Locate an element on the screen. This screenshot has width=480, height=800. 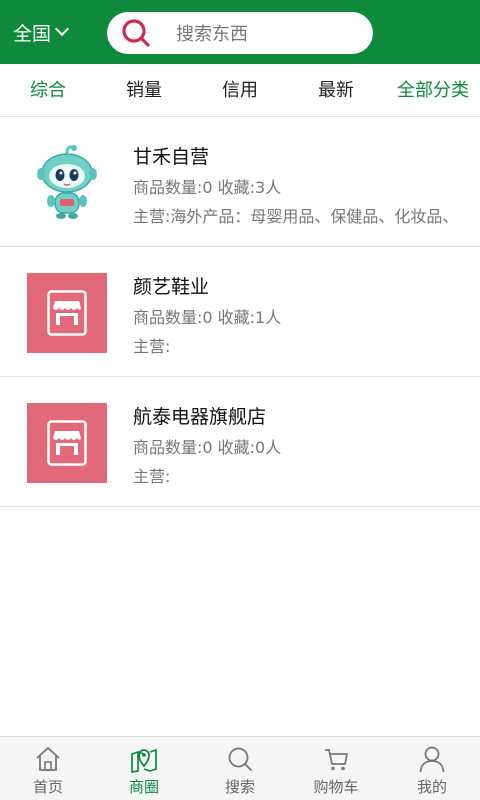
region-selector: 全国 is located at coordinates (41, 32).